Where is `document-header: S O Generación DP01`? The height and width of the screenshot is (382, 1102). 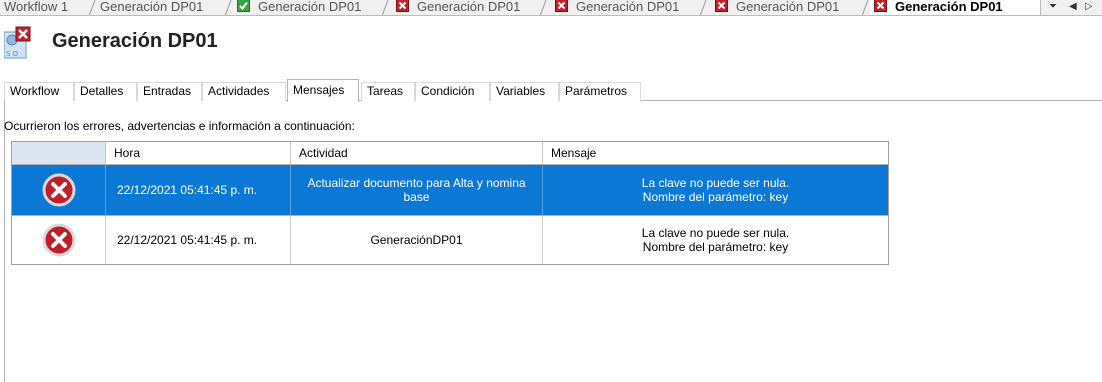
document-header: S O Generación DP01 is located at coordinates (200, 46).